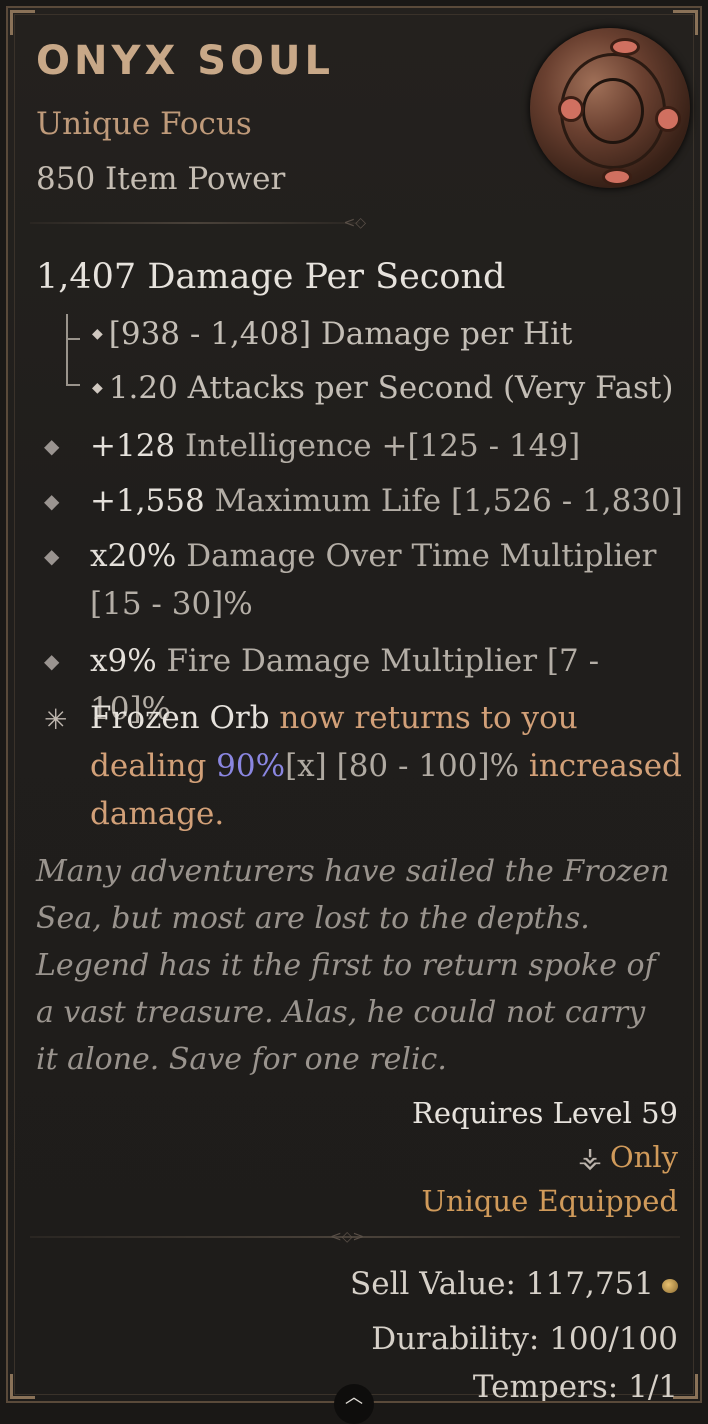 The height and width of the screenshot is (1424, 708). What do you see at coordinates (271, 277) in the screenshot?
I see `dps-stat: 1,407 Damage Per Second` at bounding box center [271, 277].